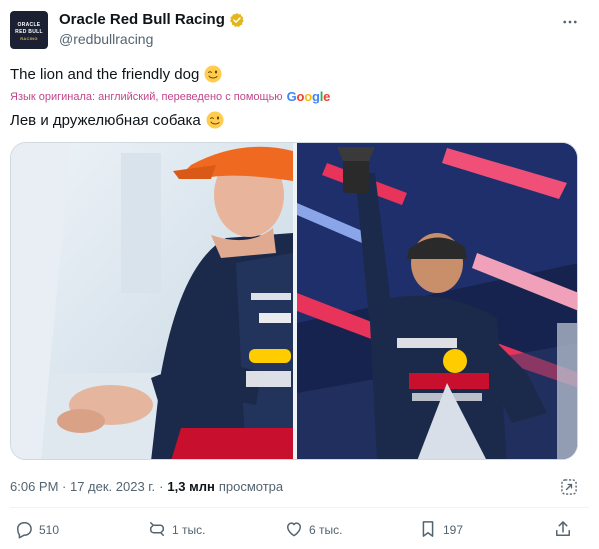  I want to click on bookmark-button: 197, so click(440, 530).